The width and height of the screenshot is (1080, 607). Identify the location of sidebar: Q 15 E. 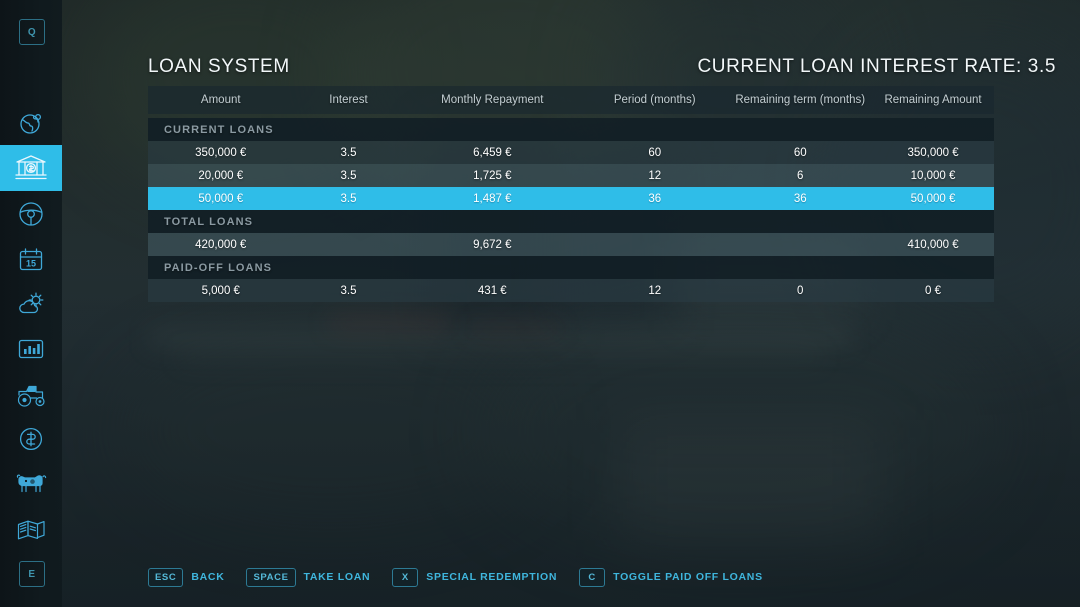
(31, 303).